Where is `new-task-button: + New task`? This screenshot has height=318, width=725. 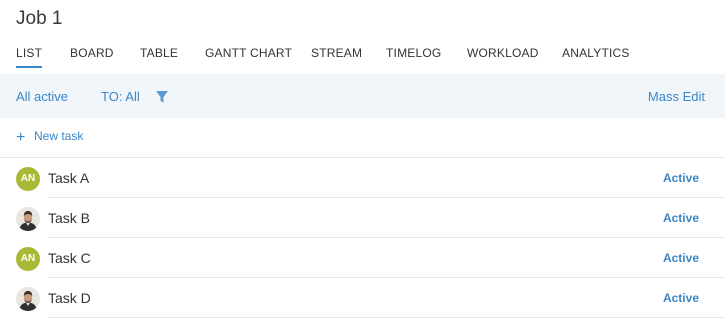
new-task-button: + New task is located at coordinates (49, 138).